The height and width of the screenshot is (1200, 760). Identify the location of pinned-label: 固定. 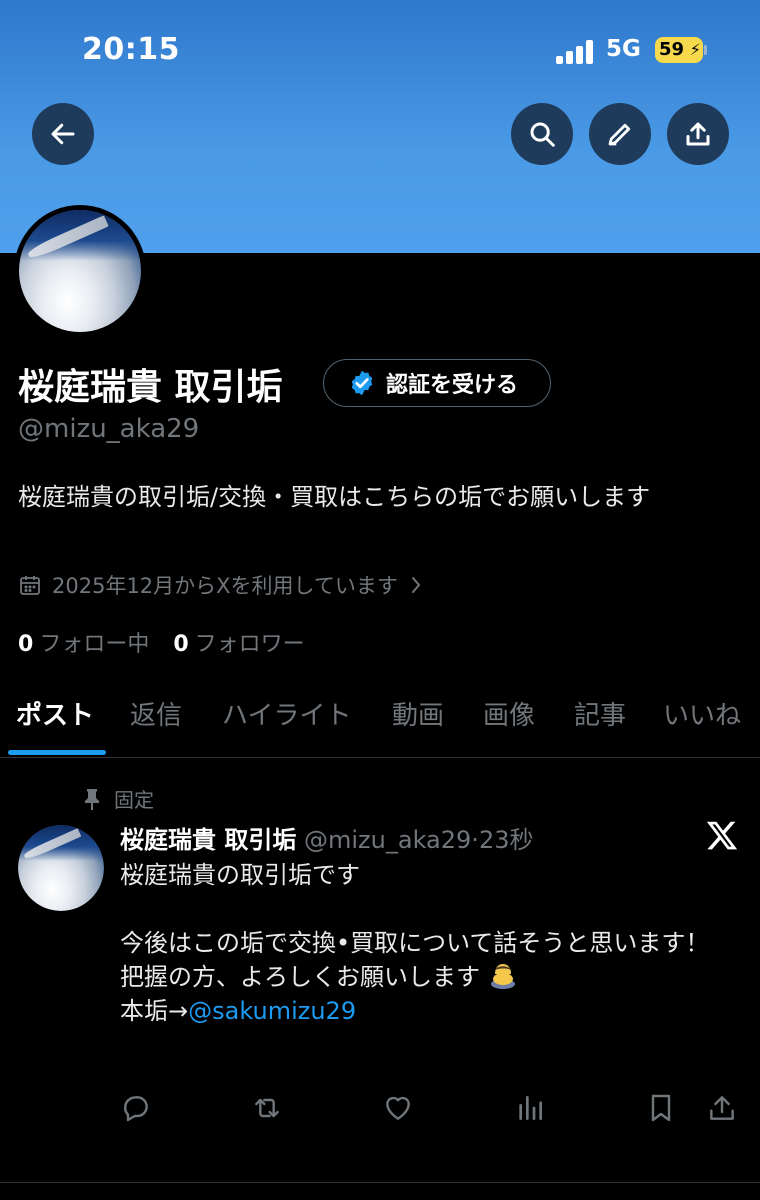
(134, 800).